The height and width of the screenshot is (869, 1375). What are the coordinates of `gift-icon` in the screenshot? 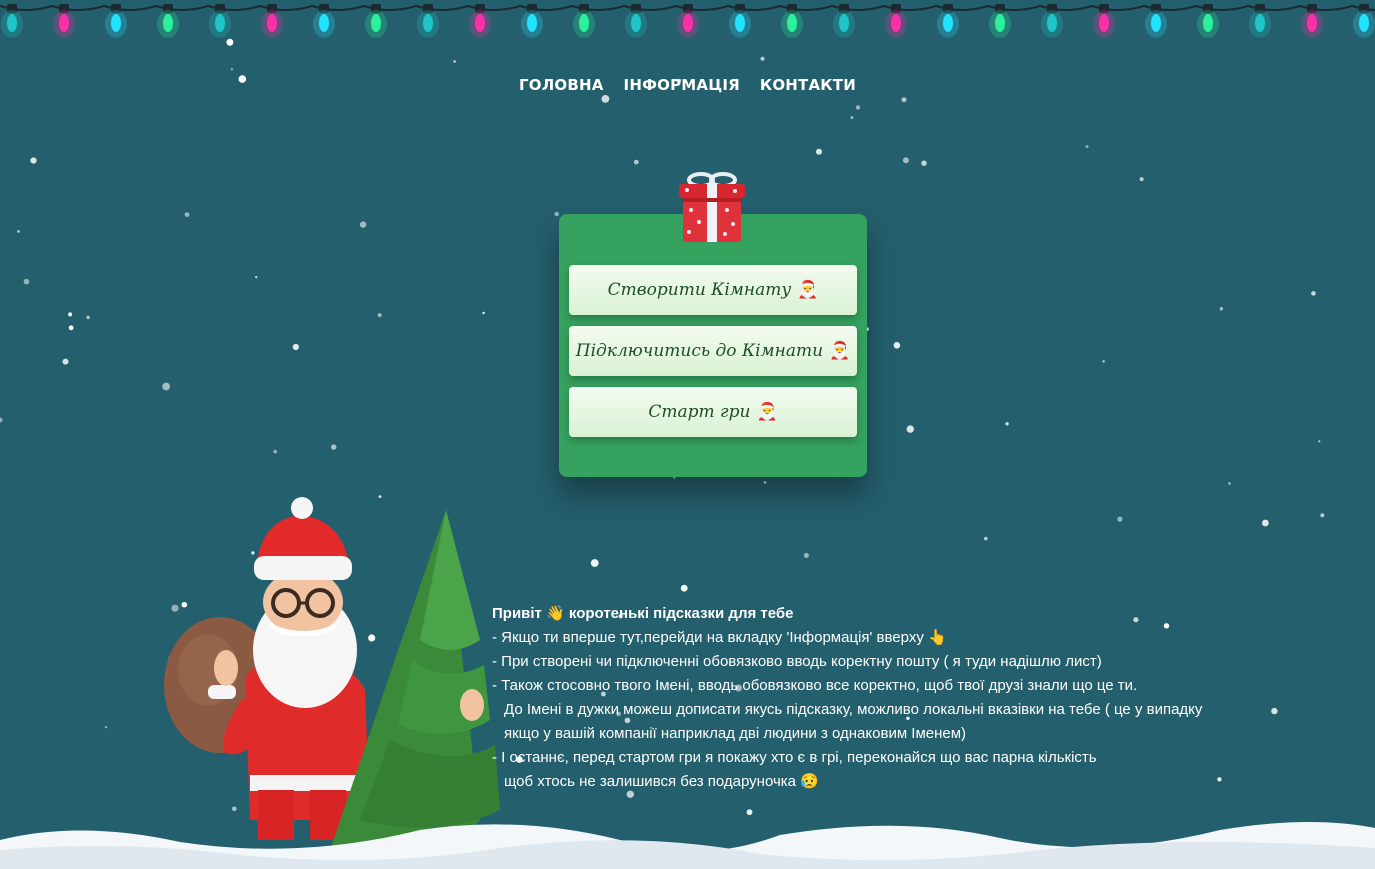 It's located at (712, 207).